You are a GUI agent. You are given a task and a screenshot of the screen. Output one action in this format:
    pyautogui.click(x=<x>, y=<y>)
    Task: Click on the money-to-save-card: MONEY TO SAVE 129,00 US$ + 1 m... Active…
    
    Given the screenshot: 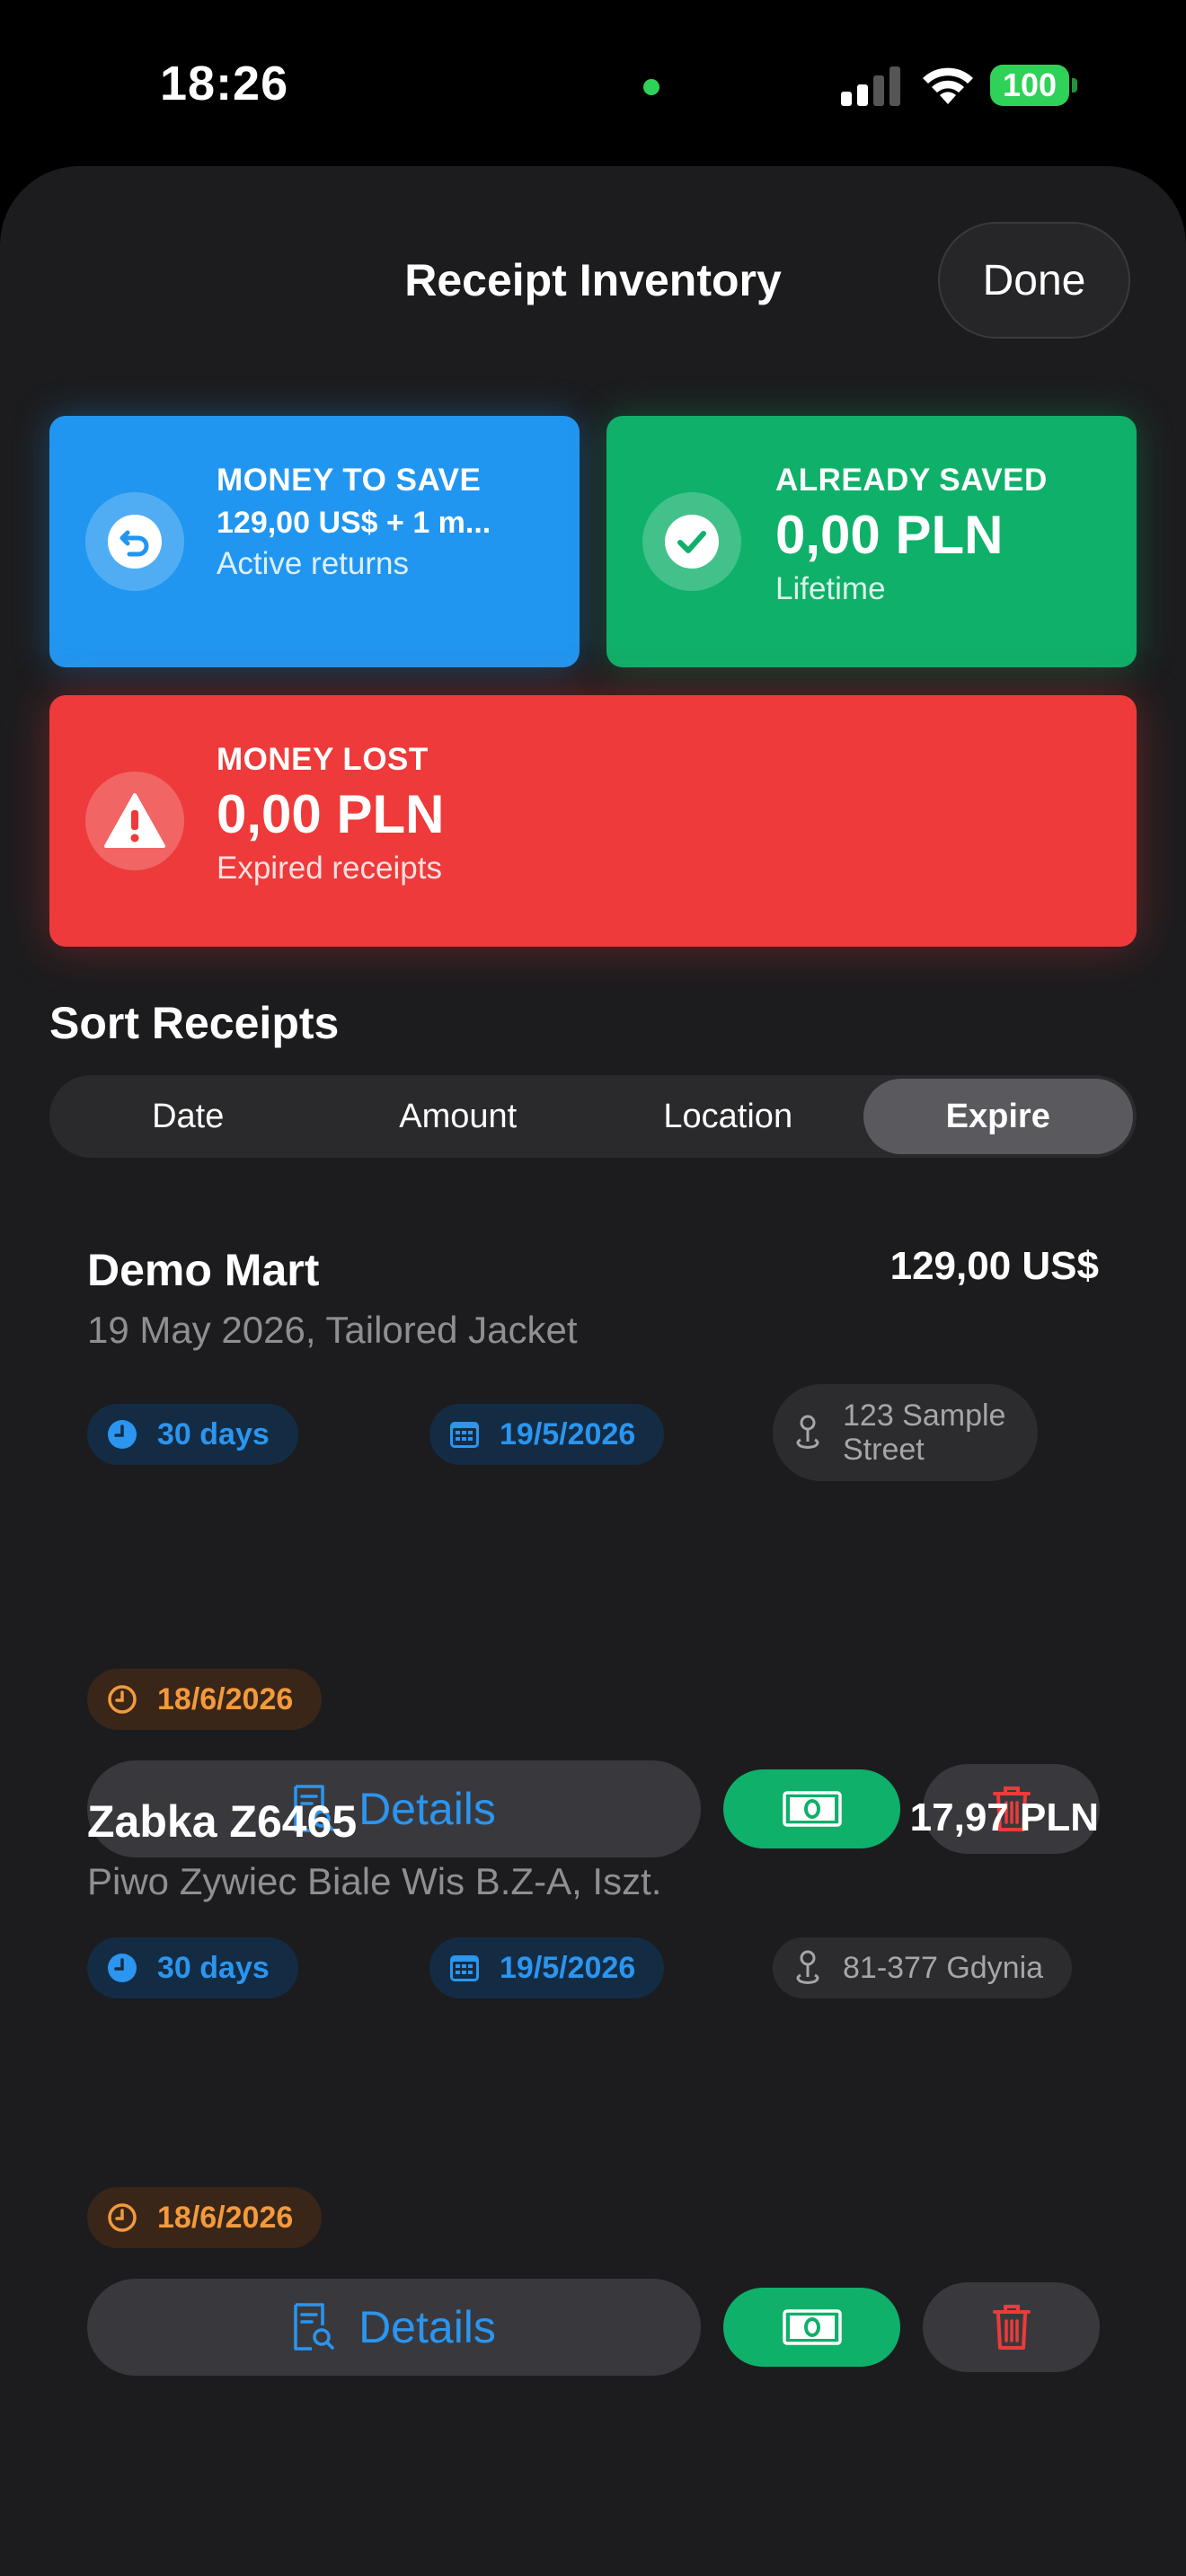 What is the action you would take?
    pyautogui.click(x=314, y=541)
    